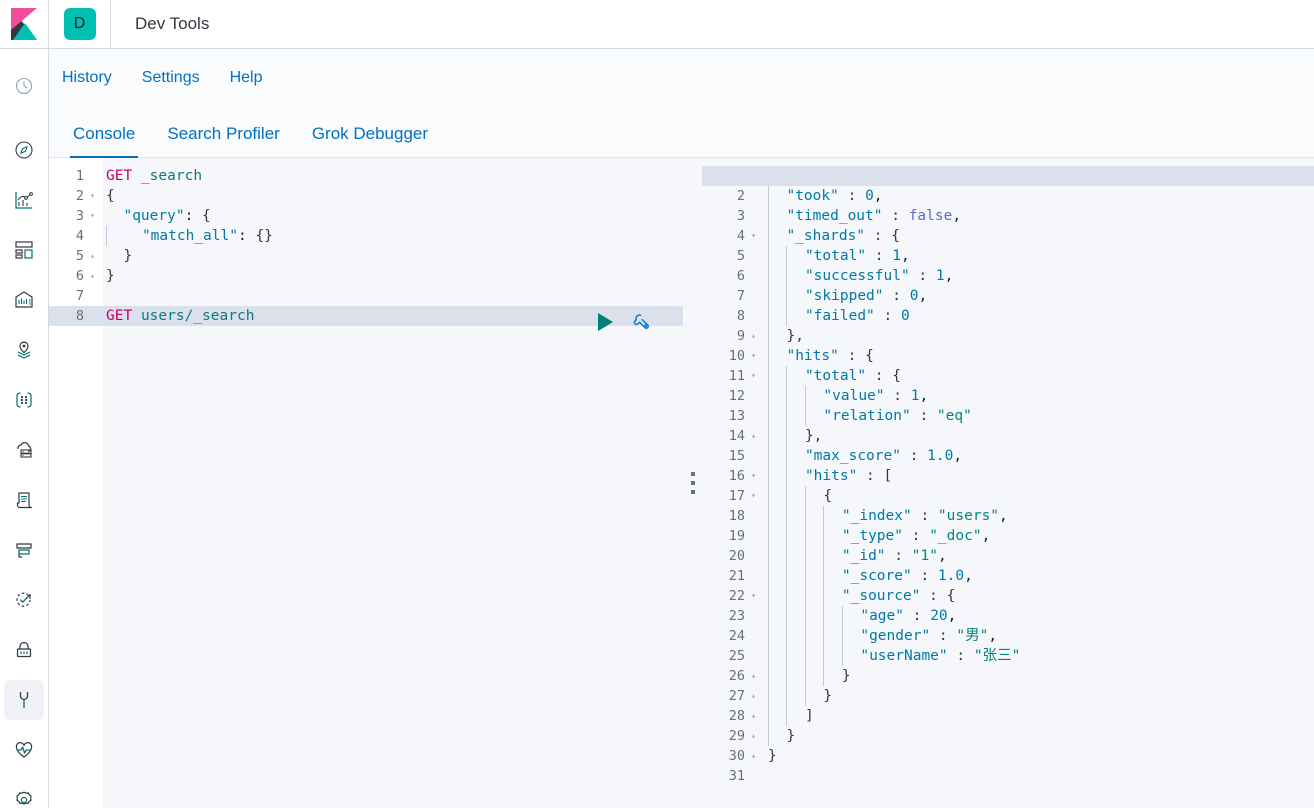 This screenshot has height=808, width=1314. Describe the element at coordinates (642, 322) in the screenshot. I see `wrench-icon` at that location.